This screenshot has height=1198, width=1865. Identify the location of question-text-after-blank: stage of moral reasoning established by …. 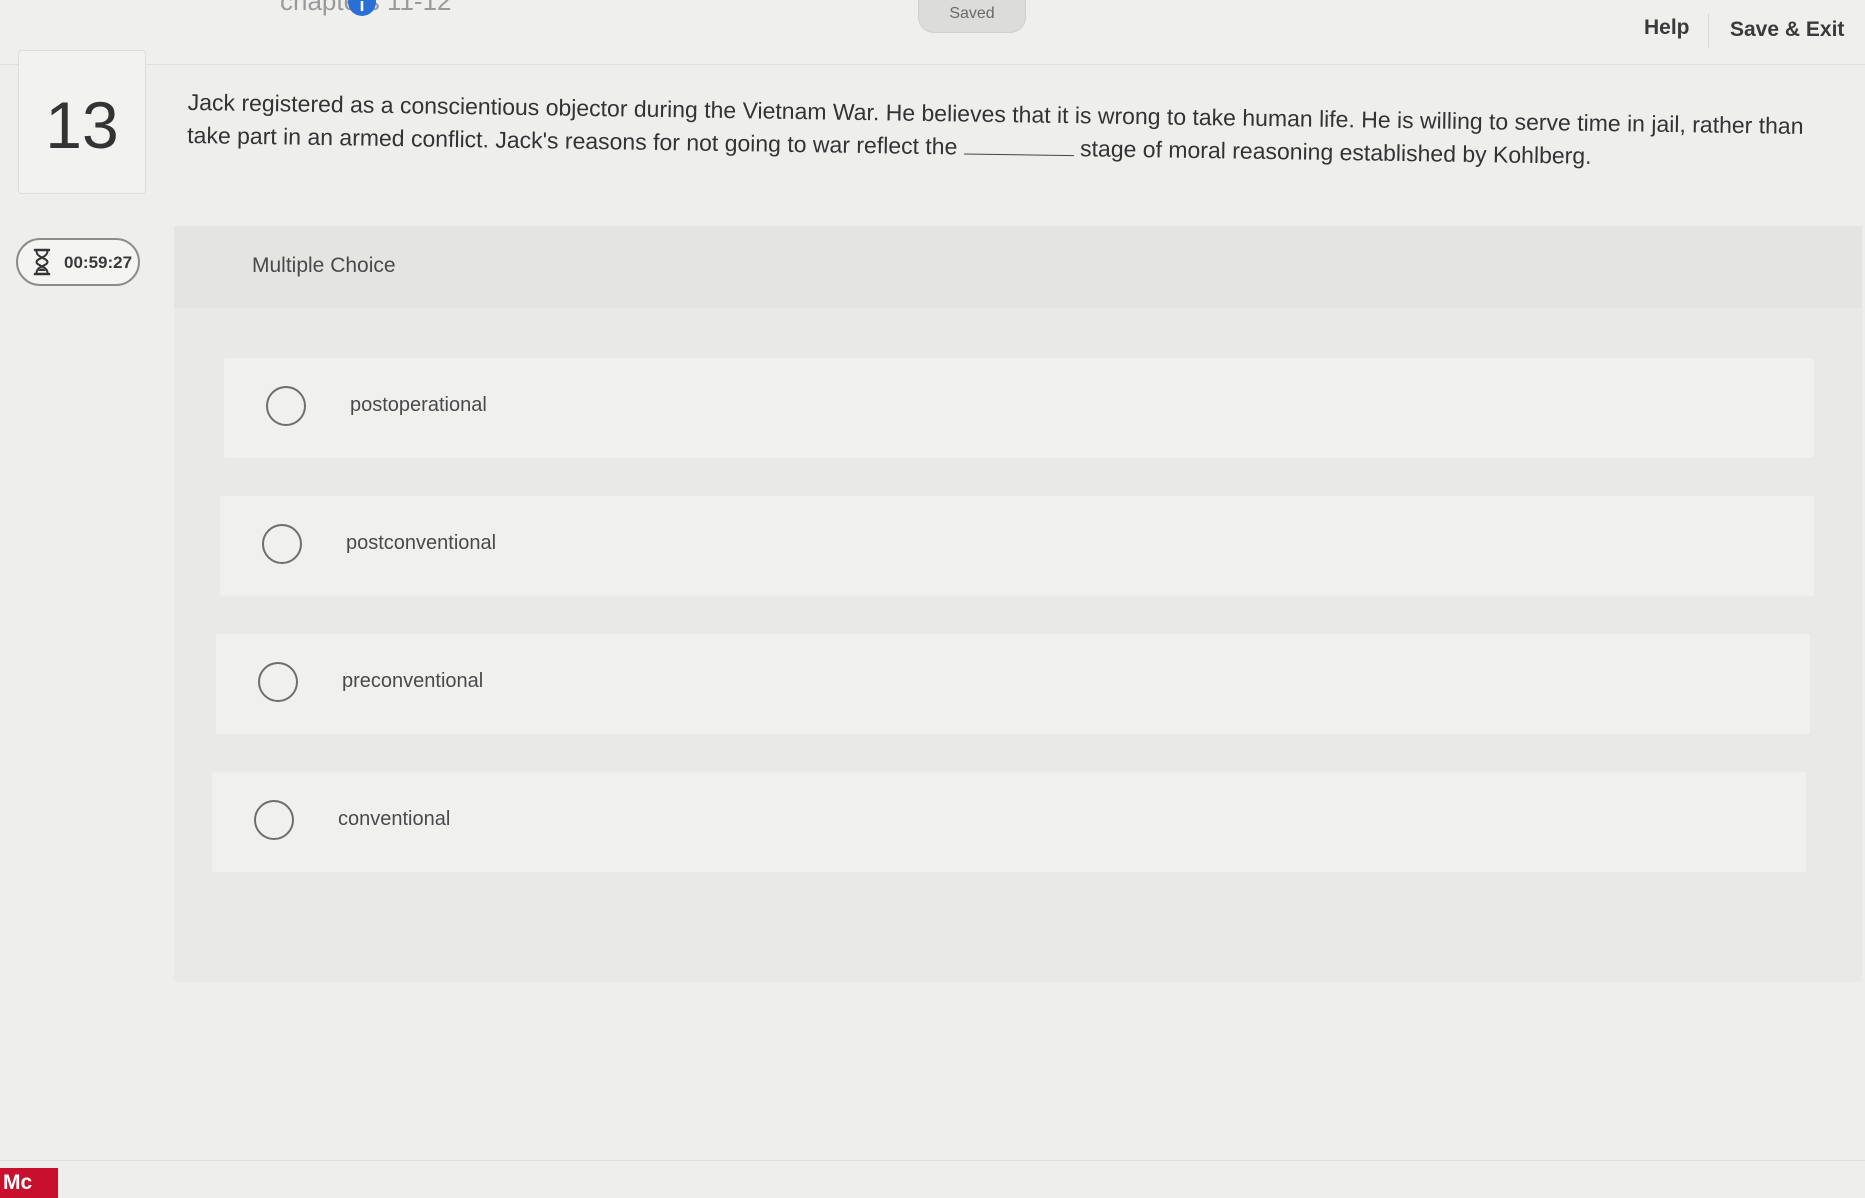
(1335, 152).